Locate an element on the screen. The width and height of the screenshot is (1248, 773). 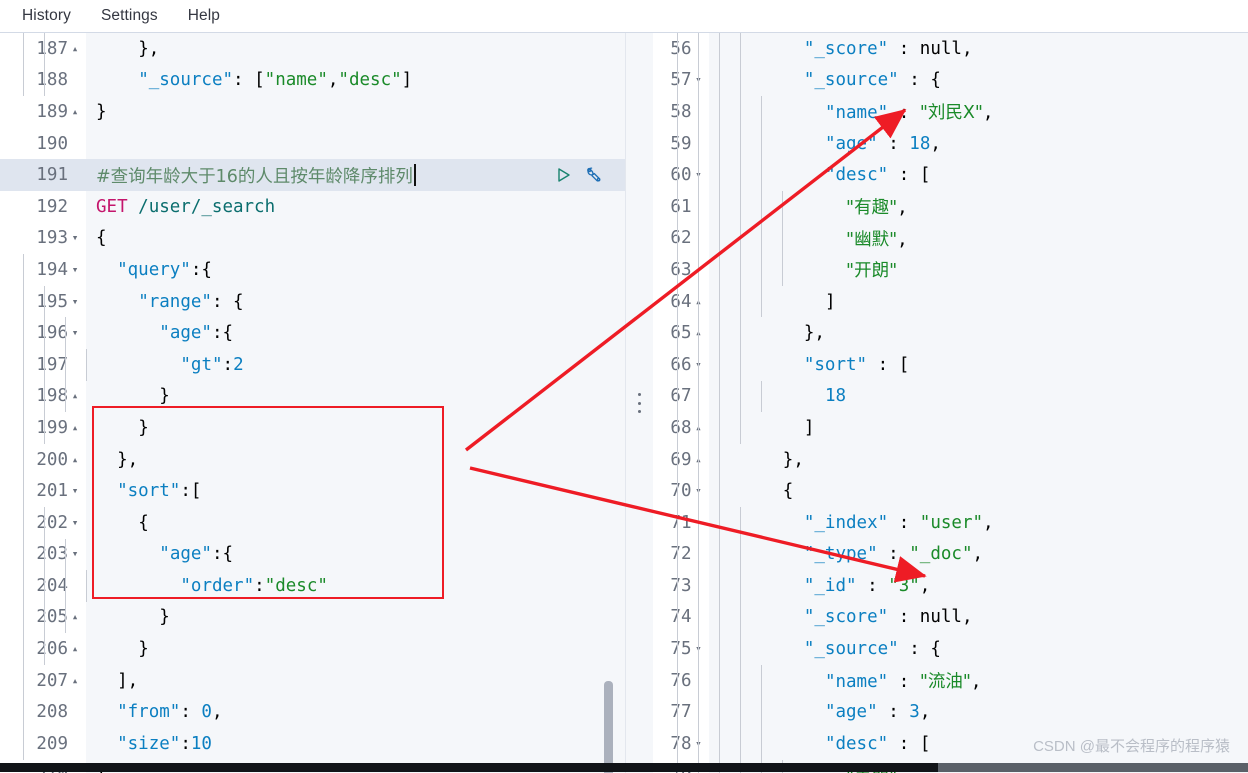
line-number: 205 ▴ is located at coordinates (43, 617).